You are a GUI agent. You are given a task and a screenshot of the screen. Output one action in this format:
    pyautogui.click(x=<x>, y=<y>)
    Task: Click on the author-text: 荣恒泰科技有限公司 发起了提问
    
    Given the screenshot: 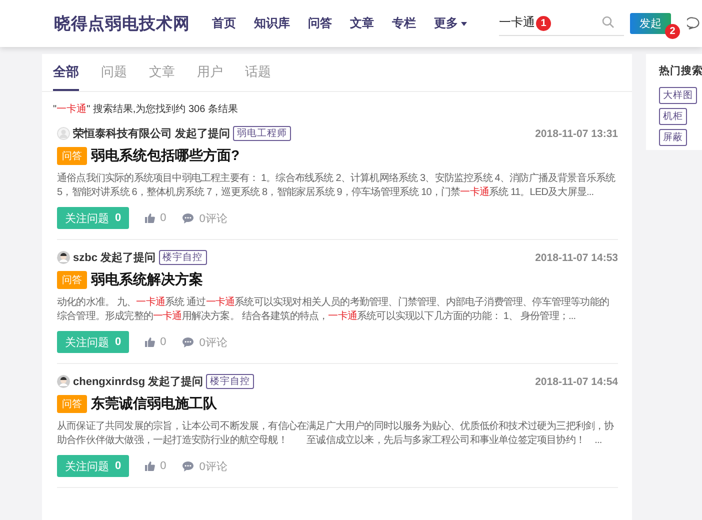 What is the action you would take?
    pyautogui.click(x=151, y=133)
    